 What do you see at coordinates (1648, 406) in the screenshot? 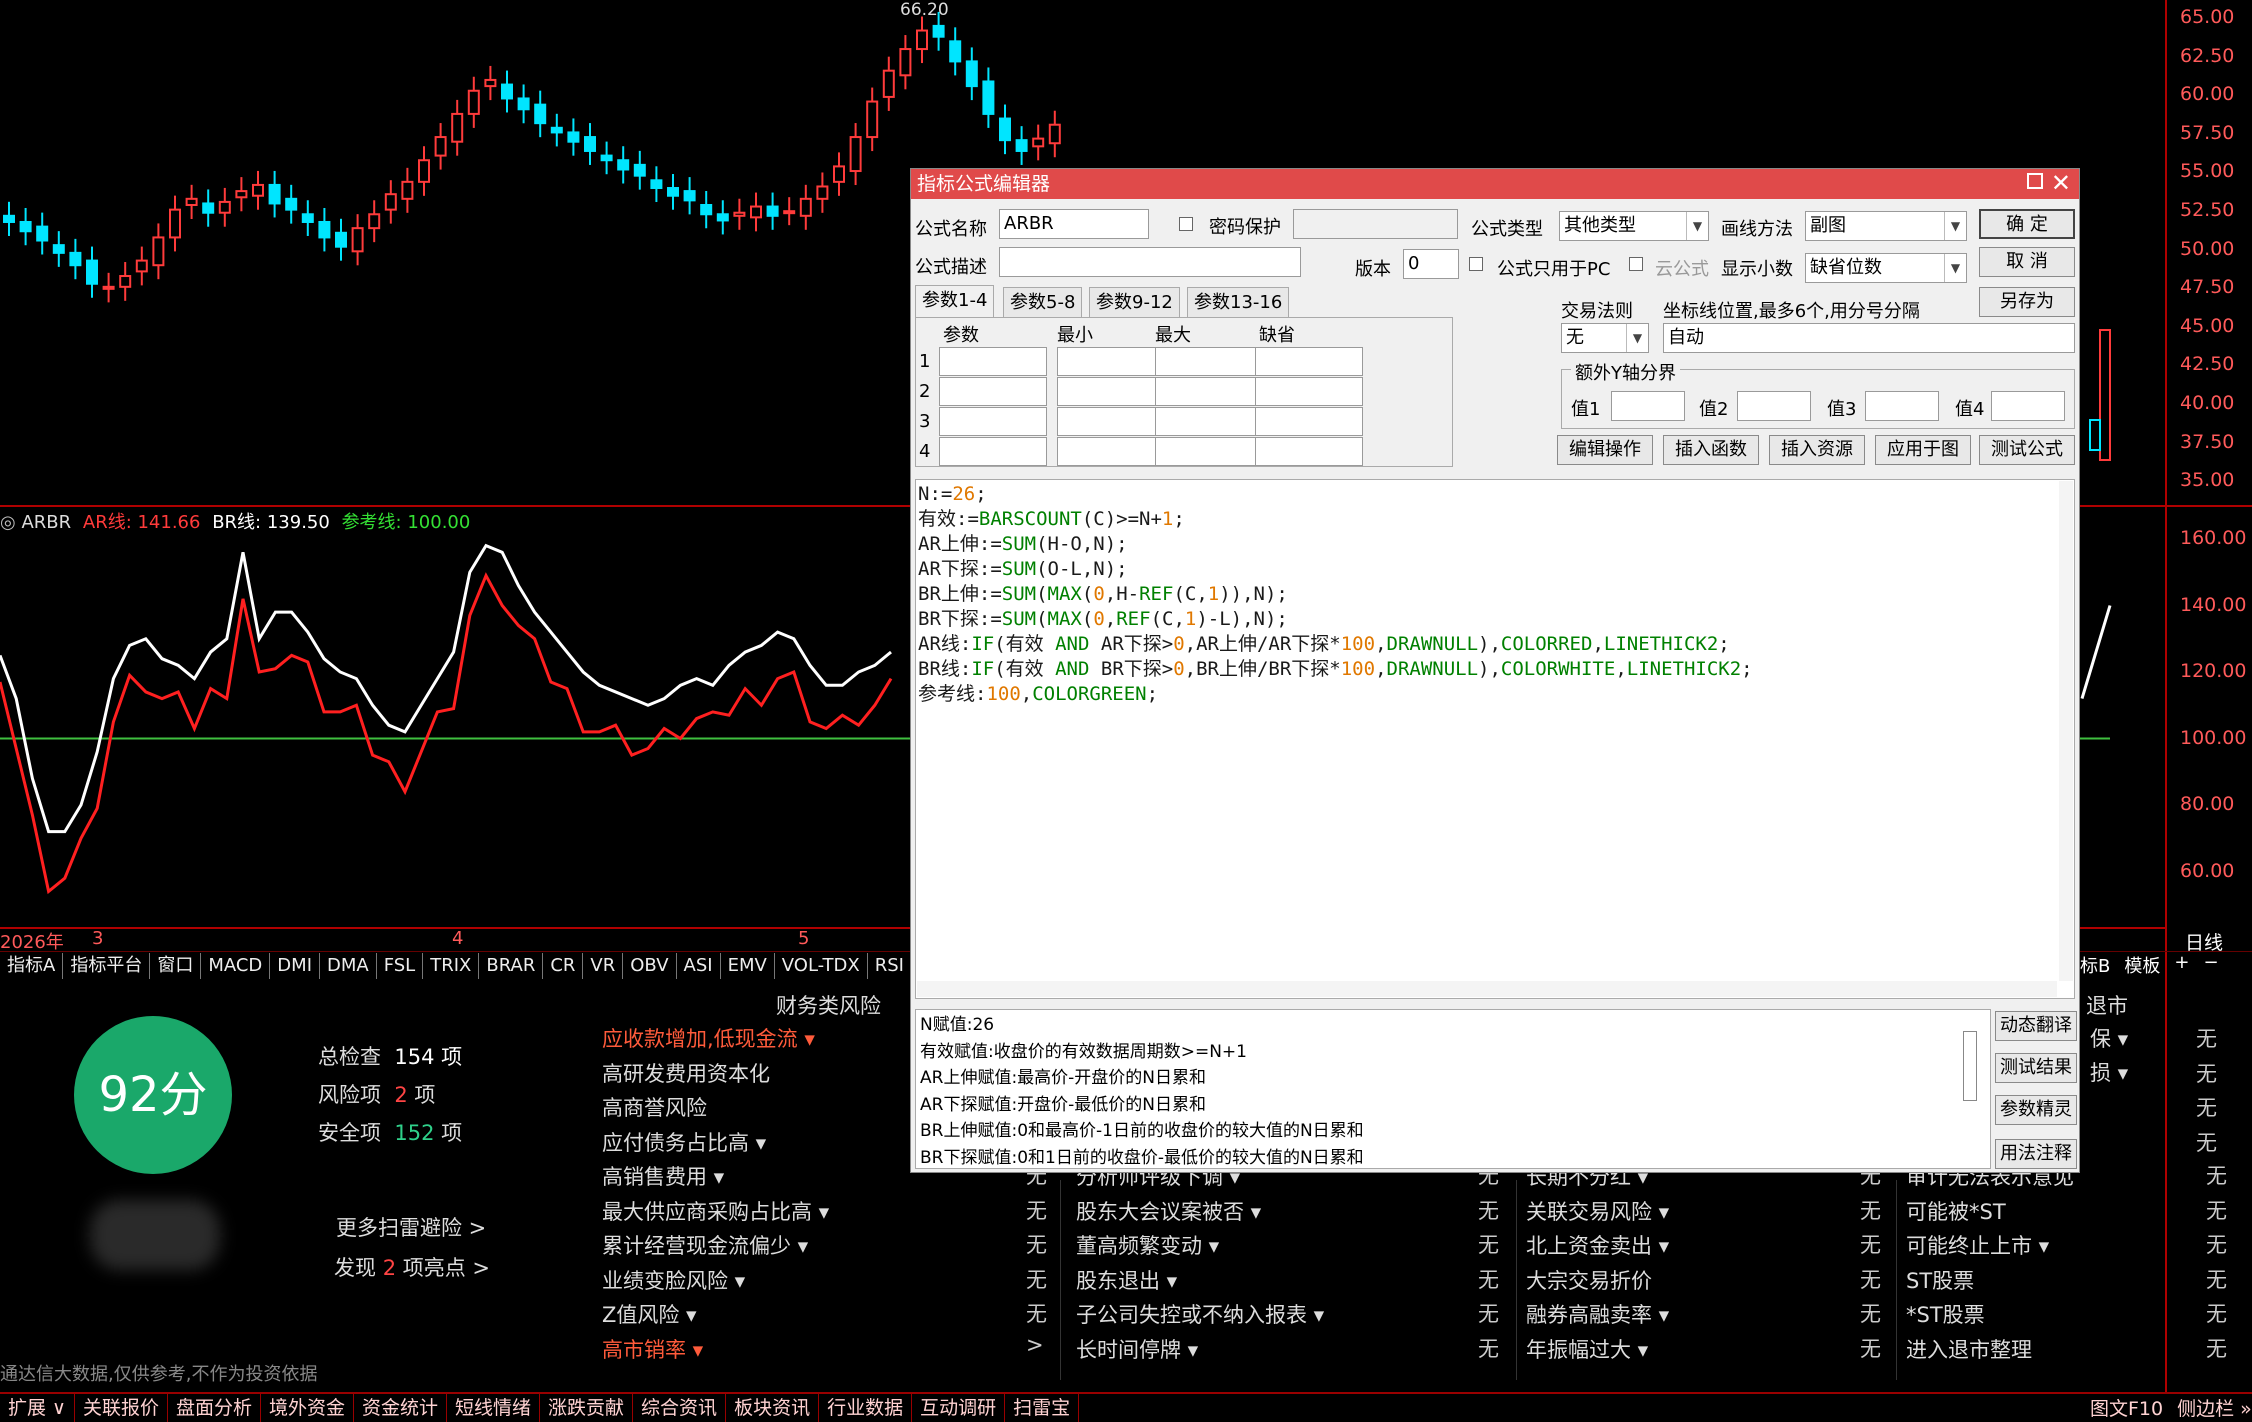
I see `val1-input` at bounding box center [1648, 406].